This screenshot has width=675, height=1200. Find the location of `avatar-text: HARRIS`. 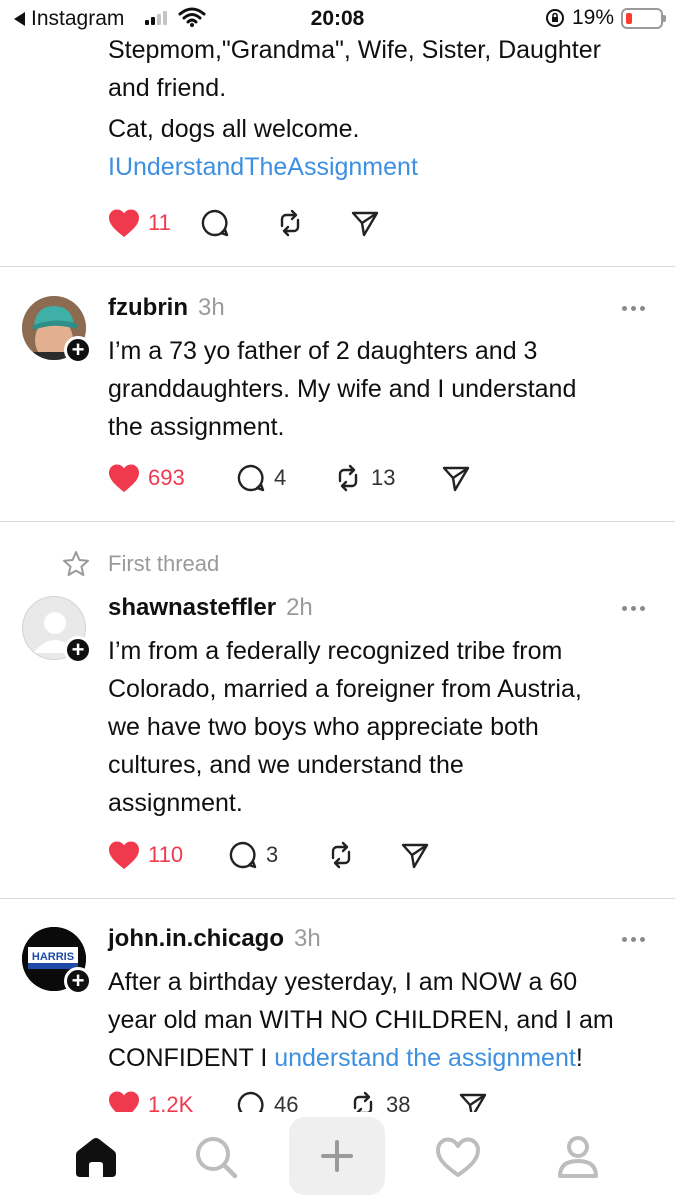

avatar-text: HARRIS is located at coordinates (53, 957).